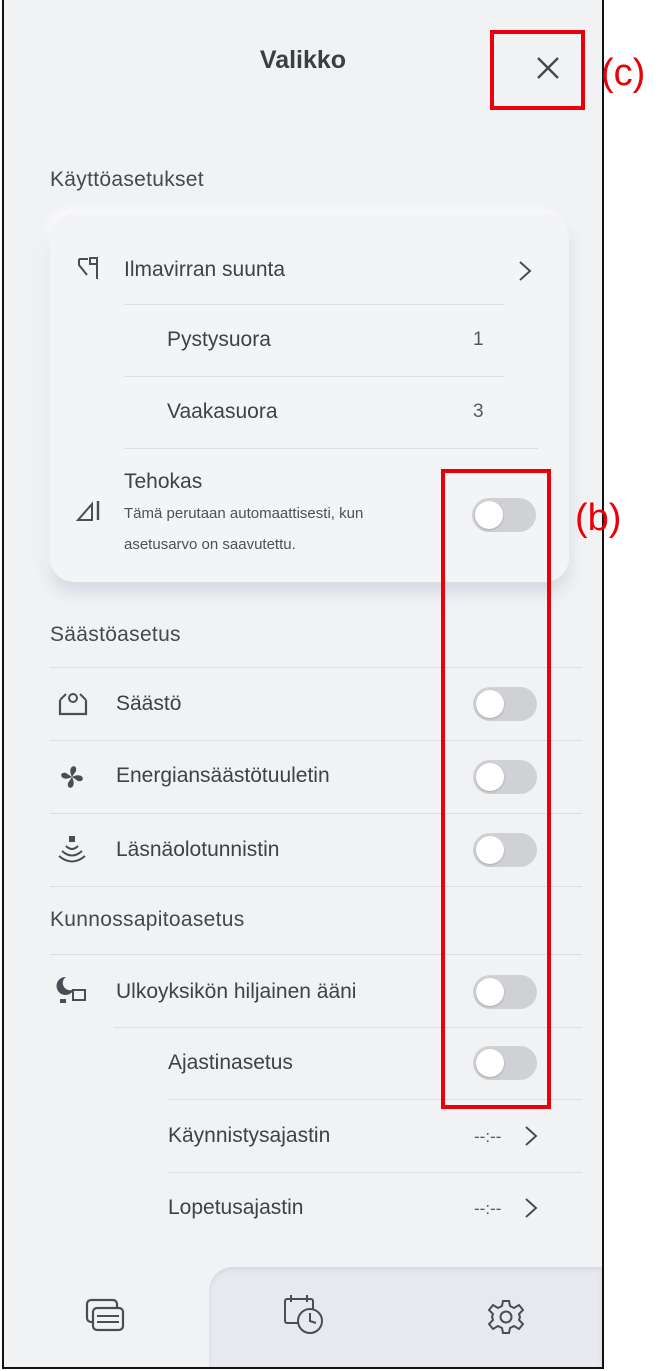 The width and height of the screenshot is (661, 1371). Describe the element at coordinates (127, 179) in the screenshot. I see `section-heading-operation: Käyttöasetukset` at that location.